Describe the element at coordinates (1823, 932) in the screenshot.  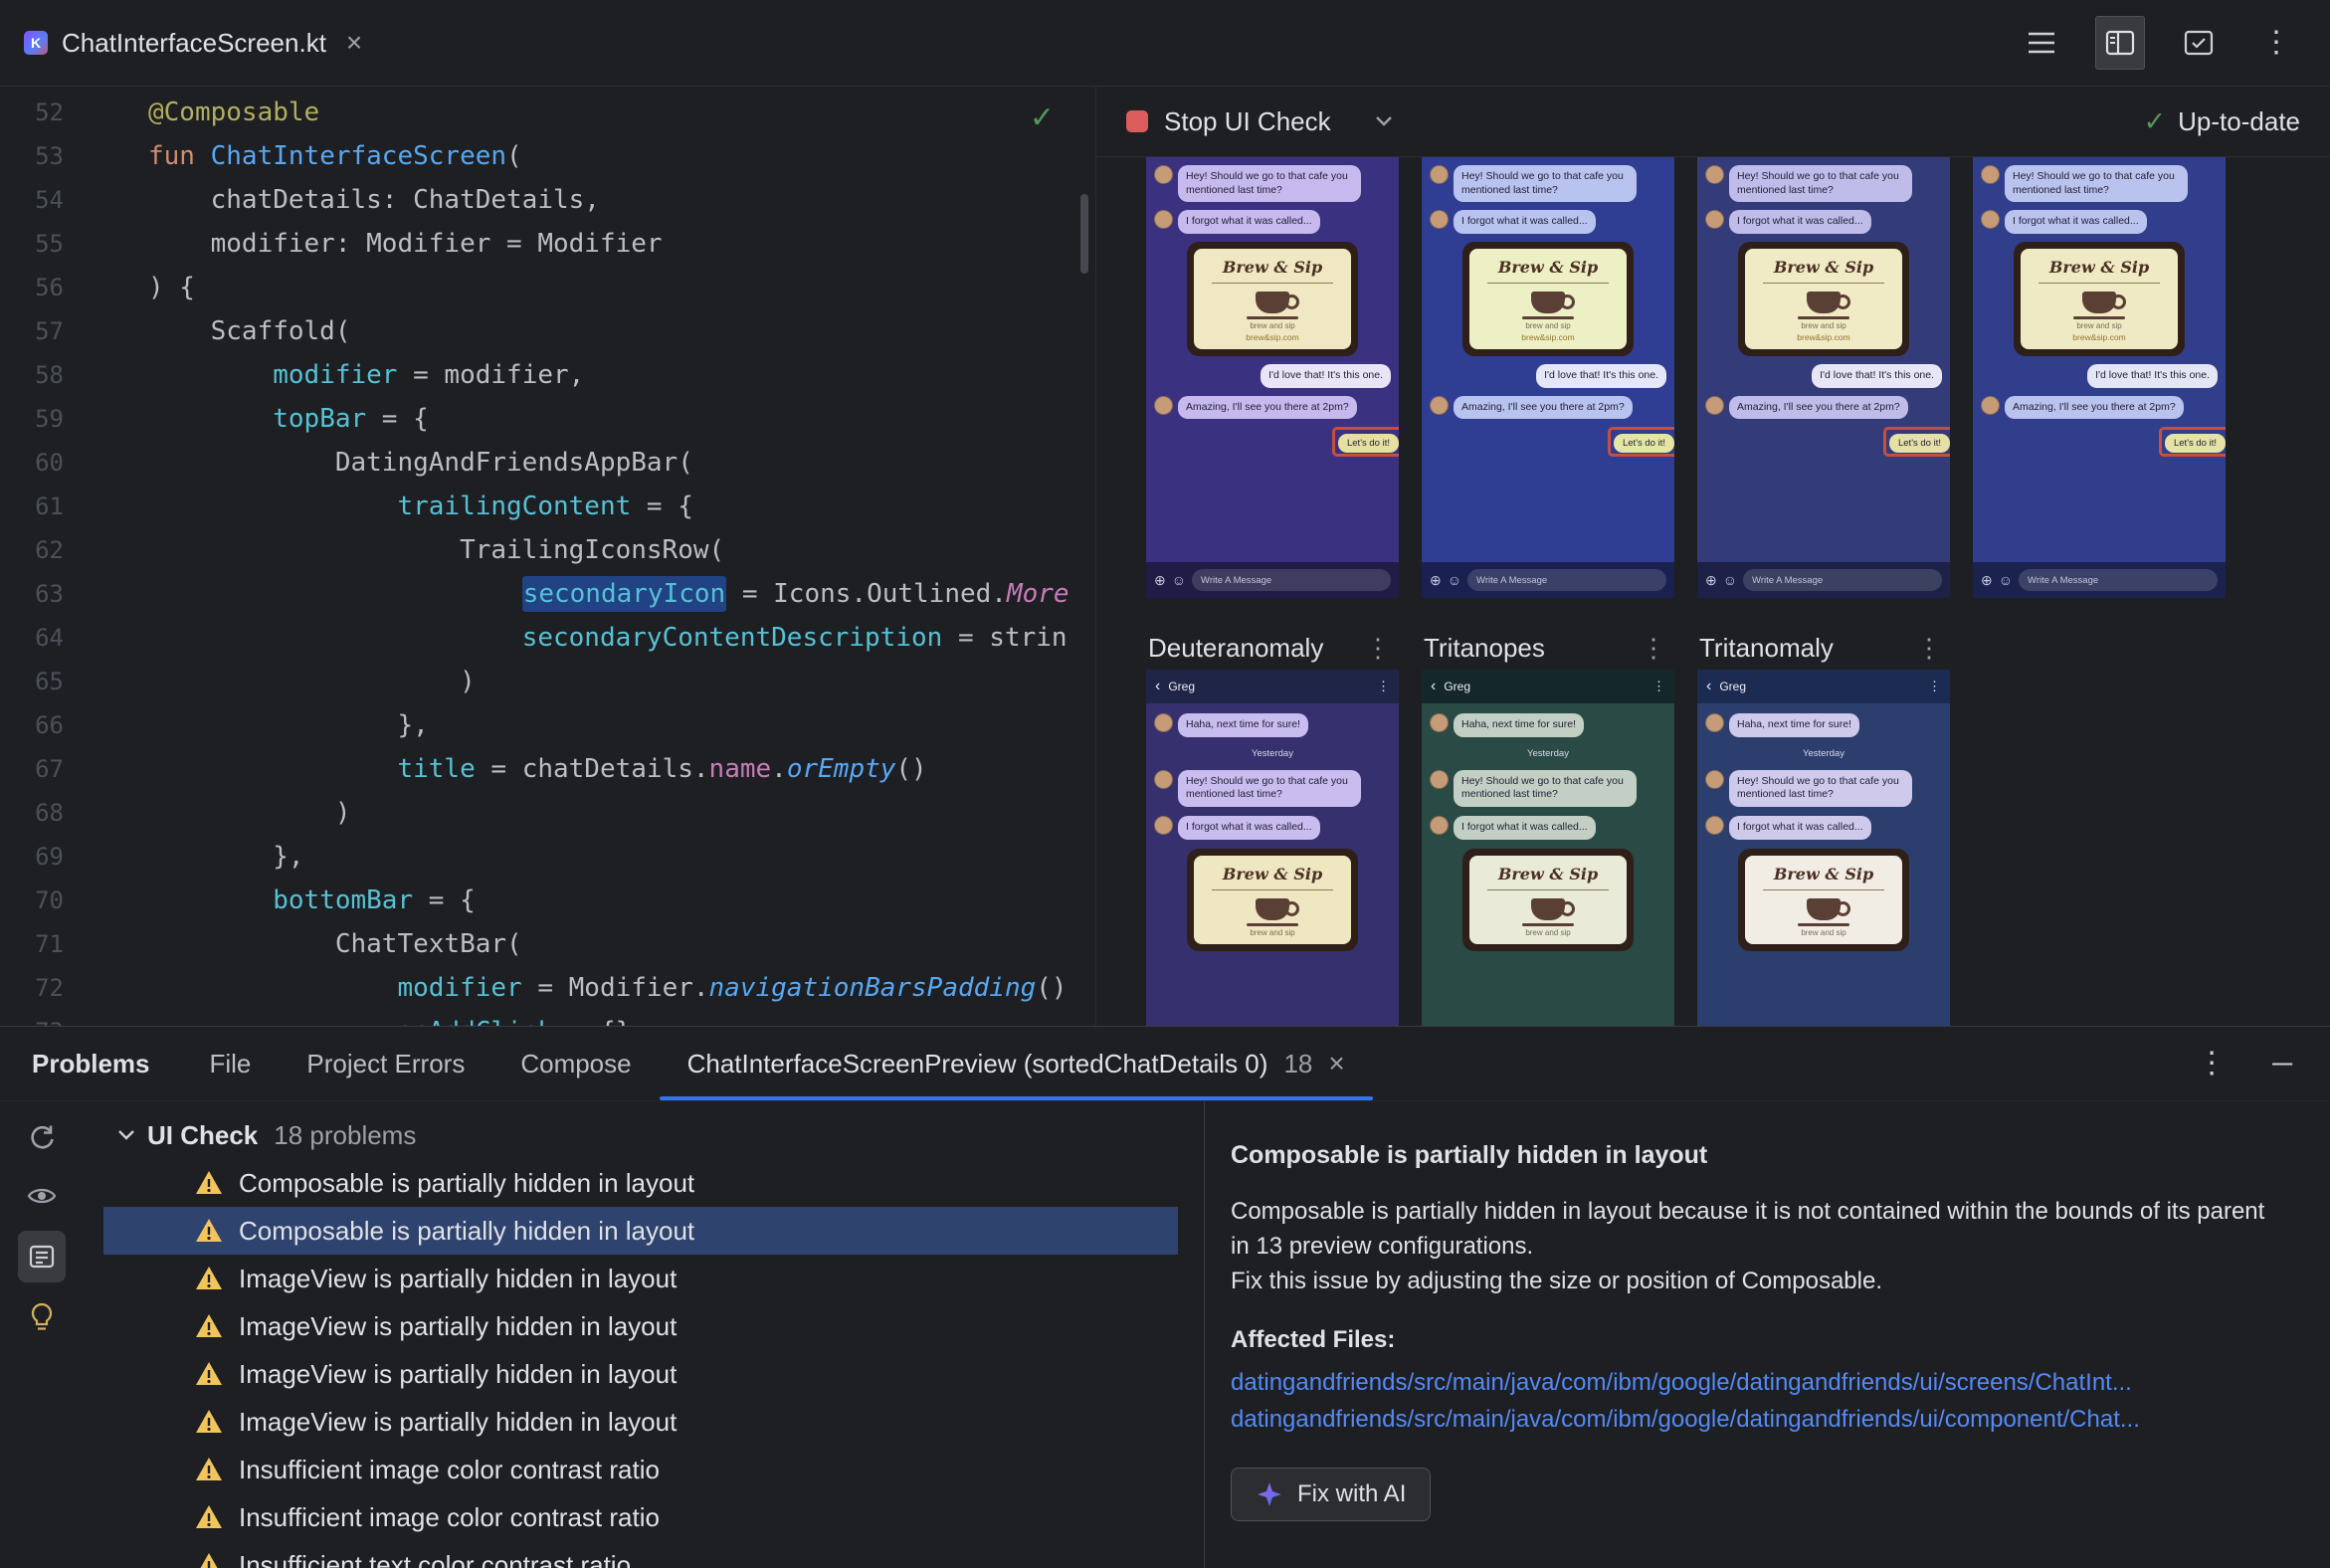
I see `card-caption: brew and sip` at that location.